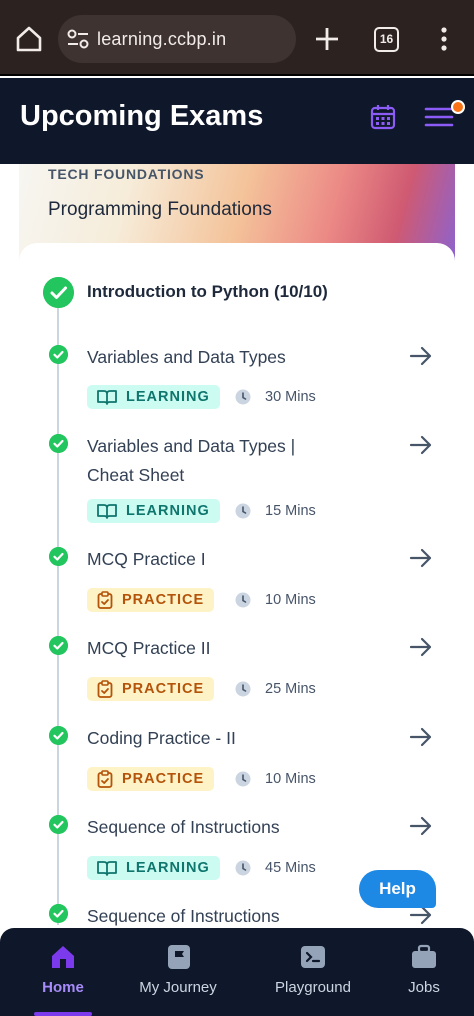 The height and width of the screenshot is (1016, 474). Describe the element at coordinates (63, 1014) in the screenshot. I see `active-tab-indicator` at that location.